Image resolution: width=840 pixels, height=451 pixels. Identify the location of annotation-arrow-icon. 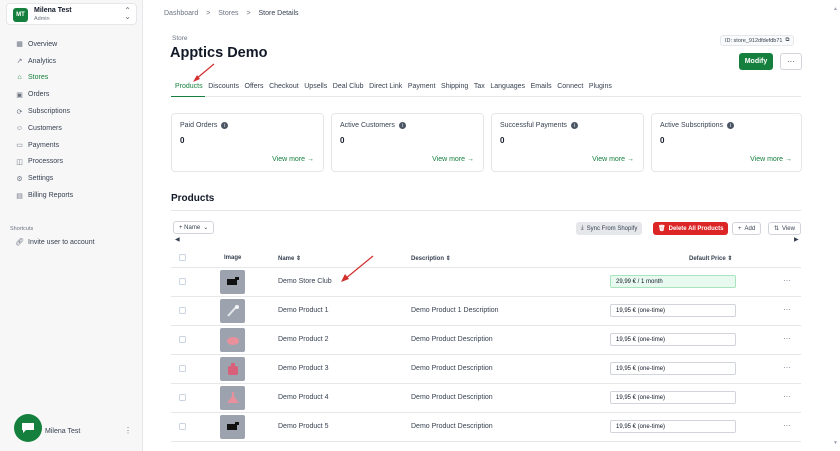
(204, 72).